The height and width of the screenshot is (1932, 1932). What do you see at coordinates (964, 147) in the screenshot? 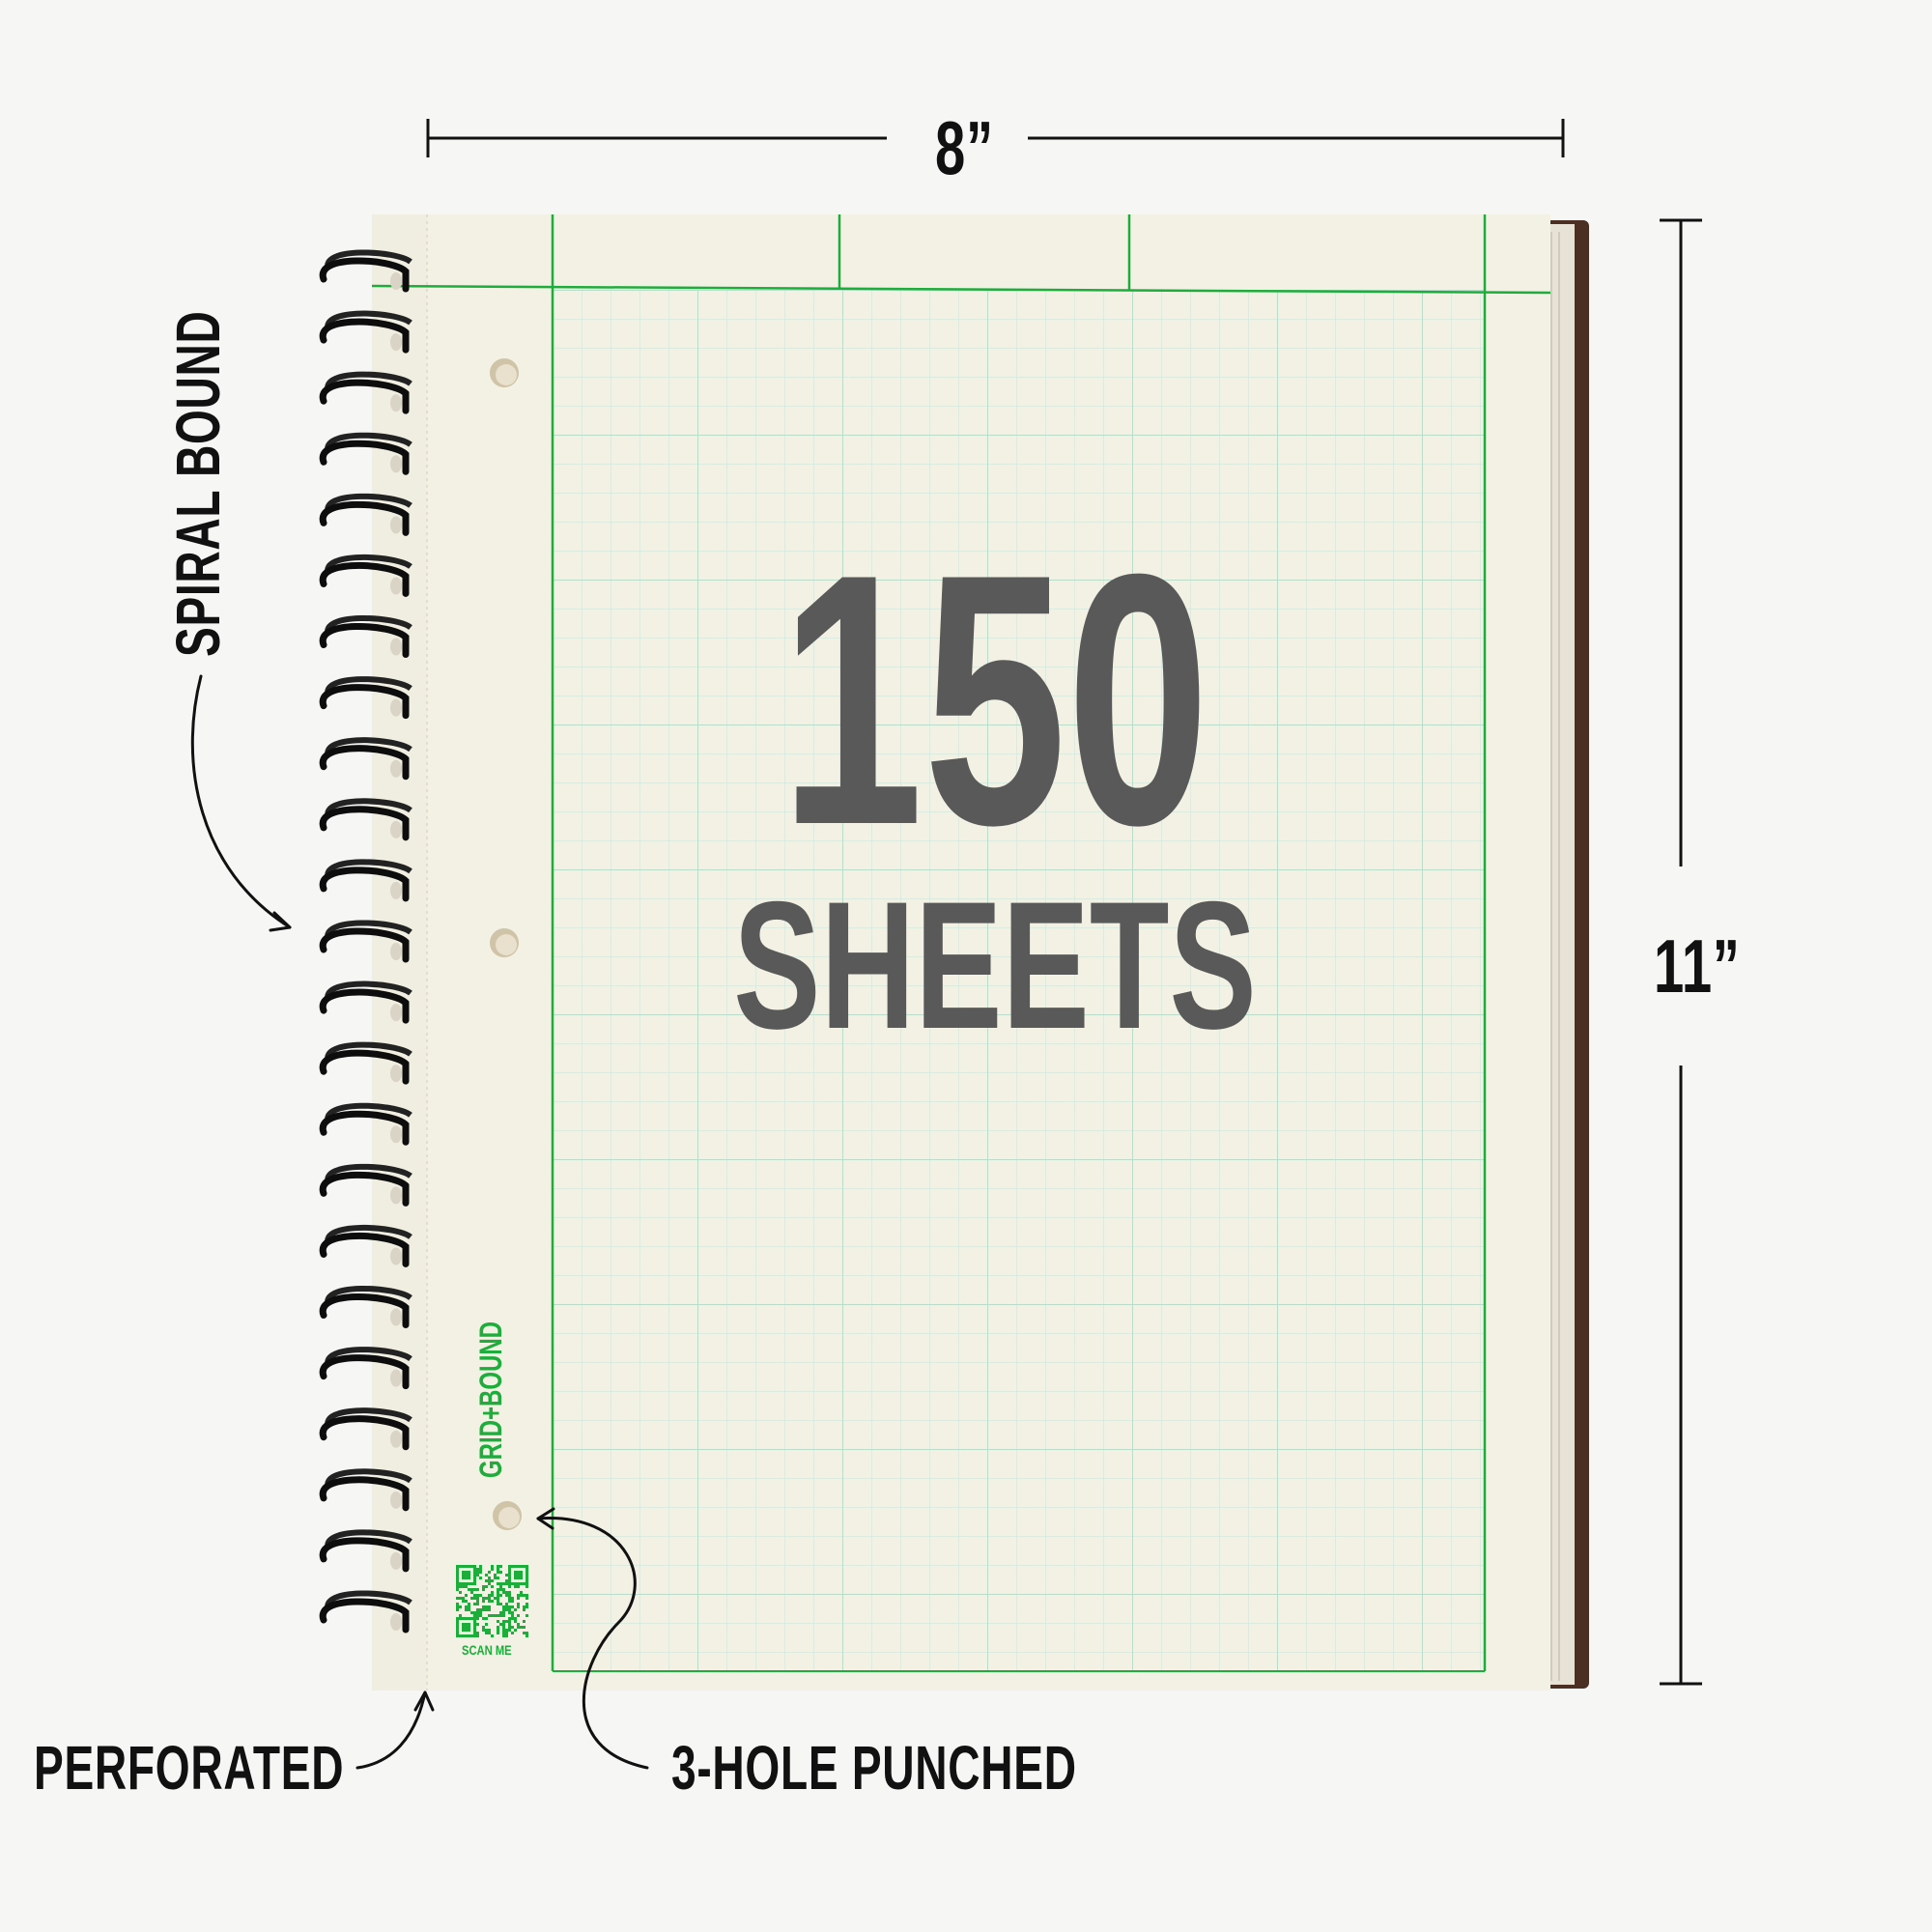
I see `width-label: 8”` at bounding box center [964, 147].